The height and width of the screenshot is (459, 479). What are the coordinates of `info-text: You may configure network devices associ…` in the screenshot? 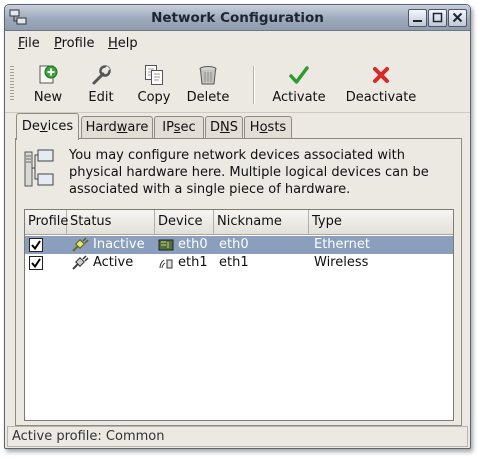 It's located at (249, 172).